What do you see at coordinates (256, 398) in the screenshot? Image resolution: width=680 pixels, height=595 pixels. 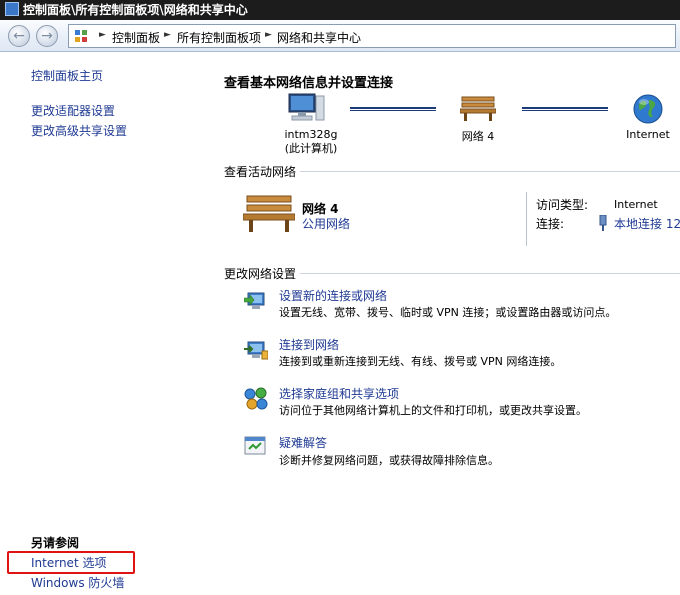 I see `homegroup-icon` at bounding box center [256, 398].